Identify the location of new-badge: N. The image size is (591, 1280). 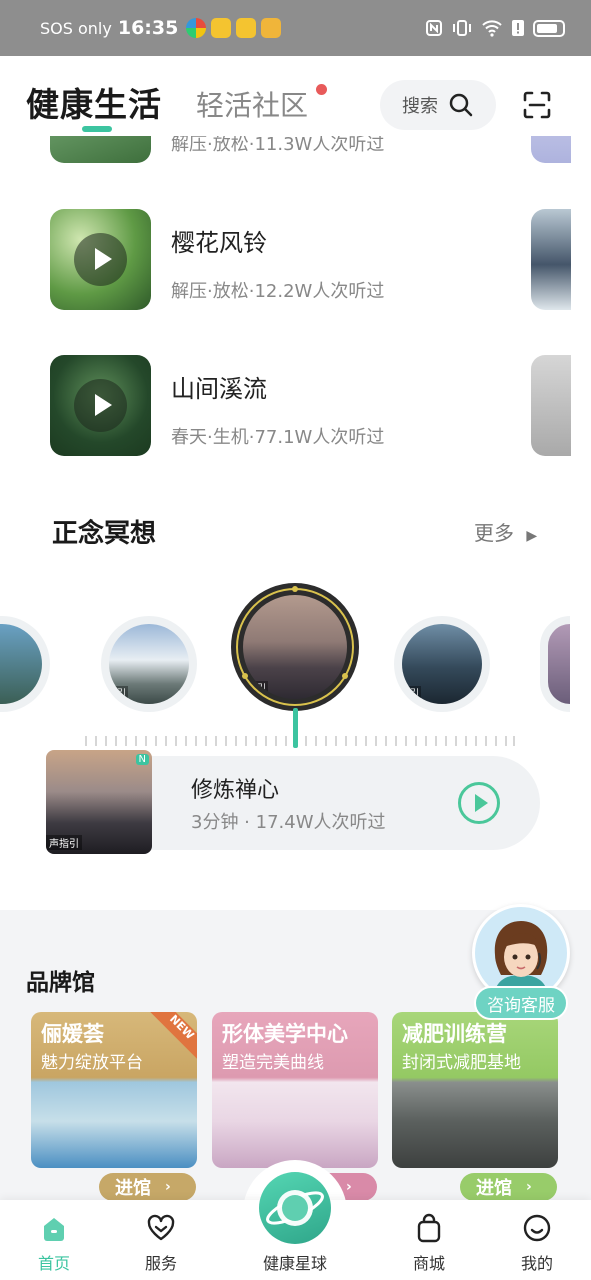
(142, 759).